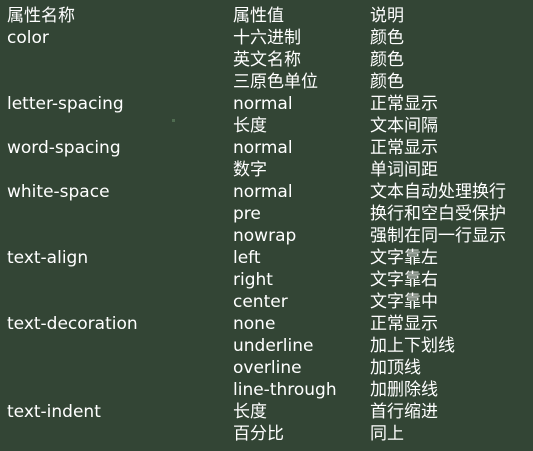 Image resolution: width=533 pixels, height=451 pixels. Describe the element at coordinates (387, 16) in the screenshot. I see `header-description: 说明` at that location.